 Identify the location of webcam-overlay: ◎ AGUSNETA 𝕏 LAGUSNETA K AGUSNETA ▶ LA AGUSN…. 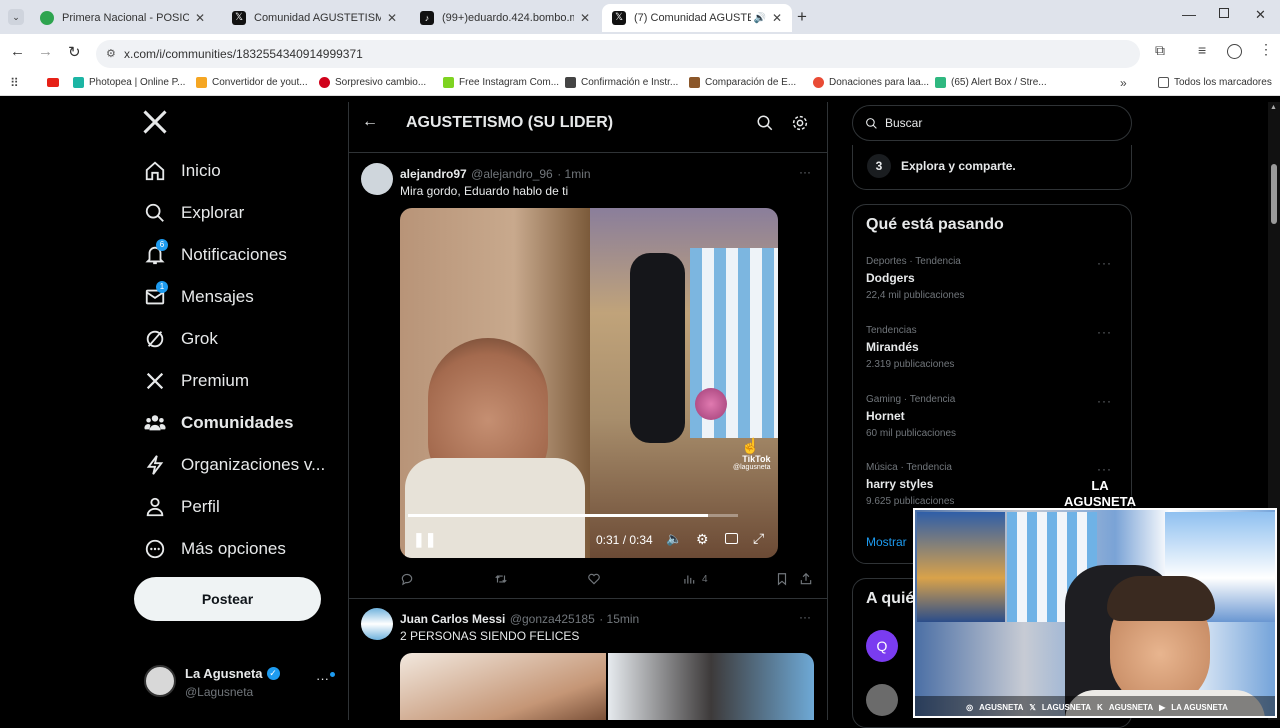
(1095, 613).